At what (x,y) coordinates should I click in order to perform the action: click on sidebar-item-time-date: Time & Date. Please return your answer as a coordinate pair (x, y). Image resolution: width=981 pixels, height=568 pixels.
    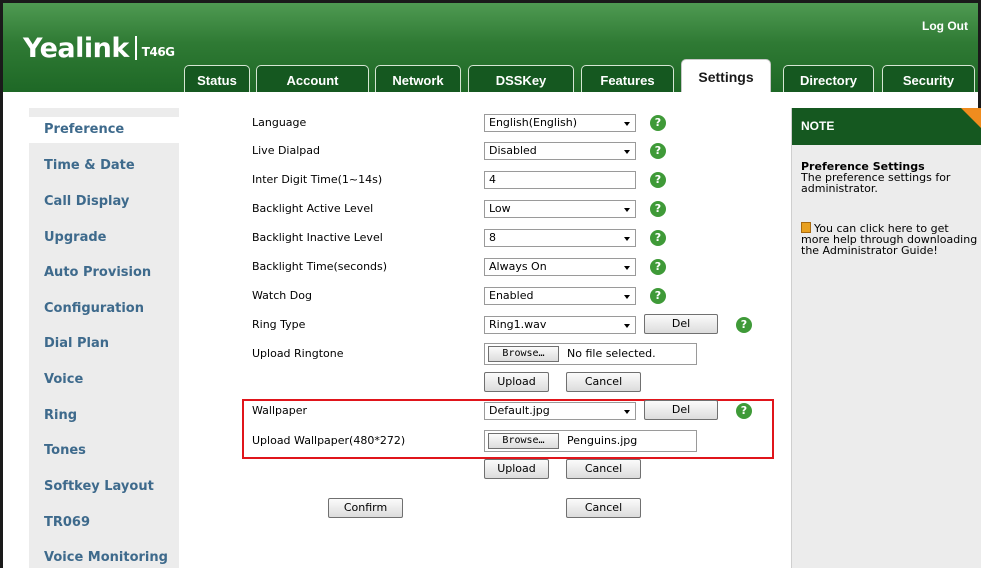
    Looking at the image, I should click on (89, 165).